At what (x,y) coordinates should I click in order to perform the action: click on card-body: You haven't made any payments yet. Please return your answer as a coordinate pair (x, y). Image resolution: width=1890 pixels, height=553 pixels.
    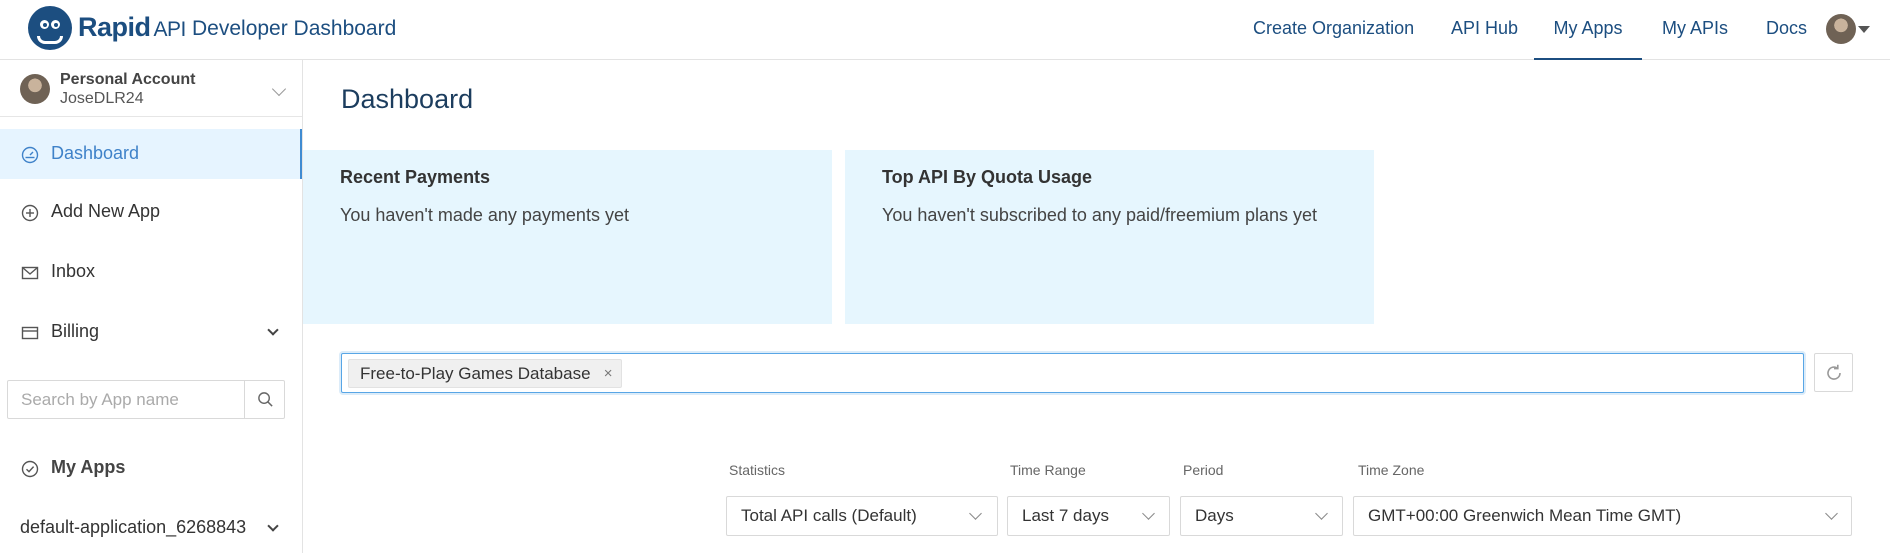
    Looking at the image, I should click on (484, 215).